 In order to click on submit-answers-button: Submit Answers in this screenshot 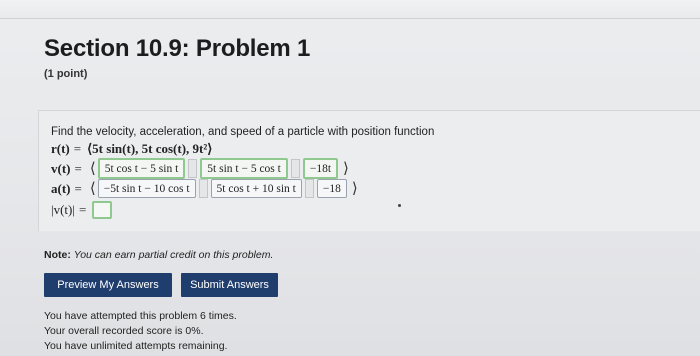, I will do `click(229, 285)`.